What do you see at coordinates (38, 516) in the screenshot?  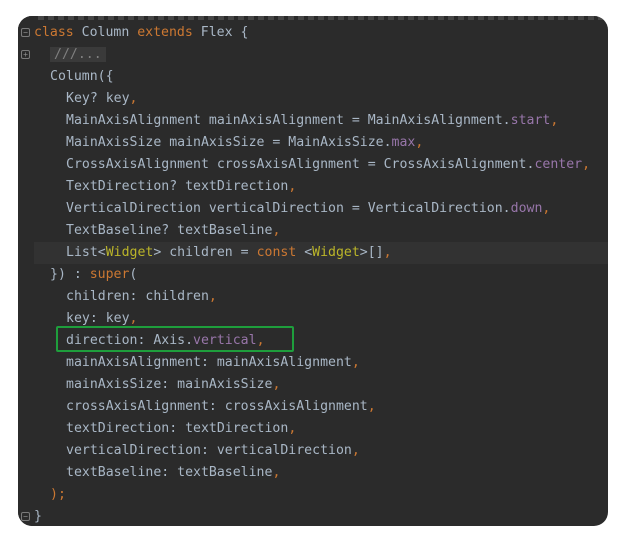 I see `code-token: }` at bounding box center [38, 516].